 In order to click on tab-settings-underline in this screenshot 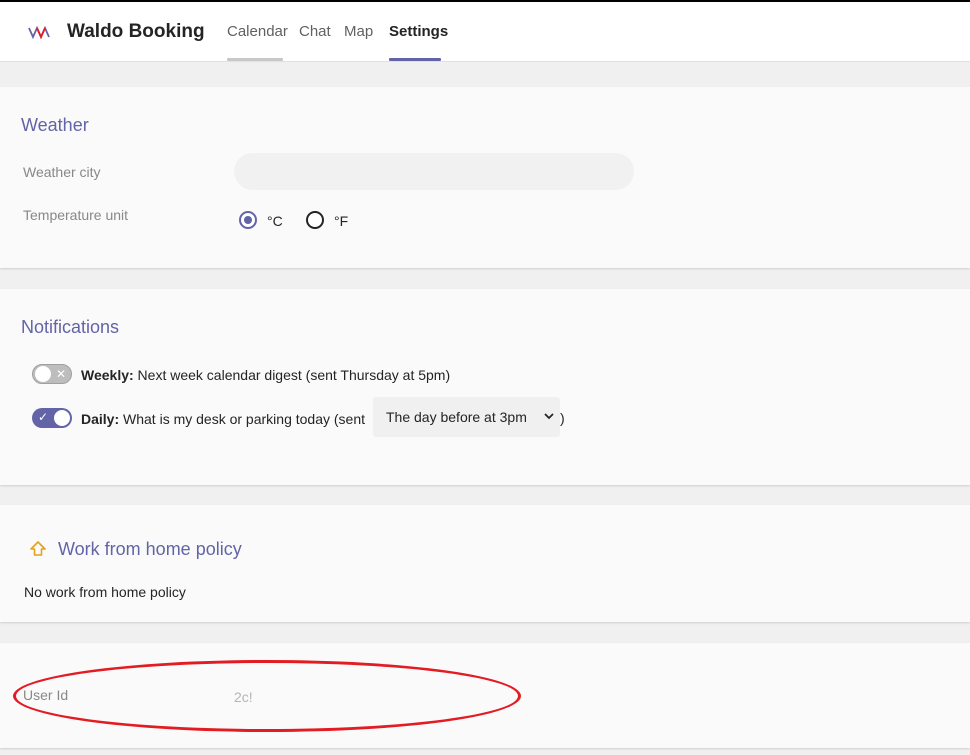, I will do `click(415, 59)`.